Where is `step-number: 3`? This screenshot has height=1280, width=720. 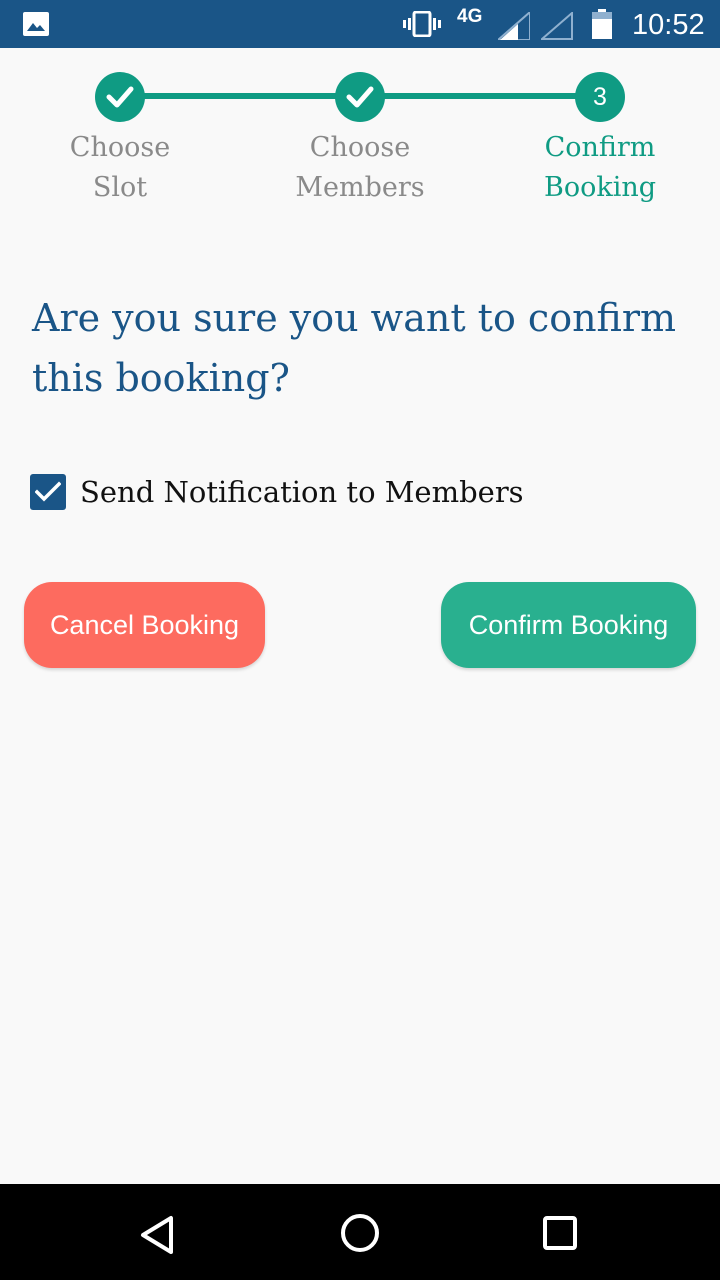 step-number: 3 is located at coordinates (600, 97).